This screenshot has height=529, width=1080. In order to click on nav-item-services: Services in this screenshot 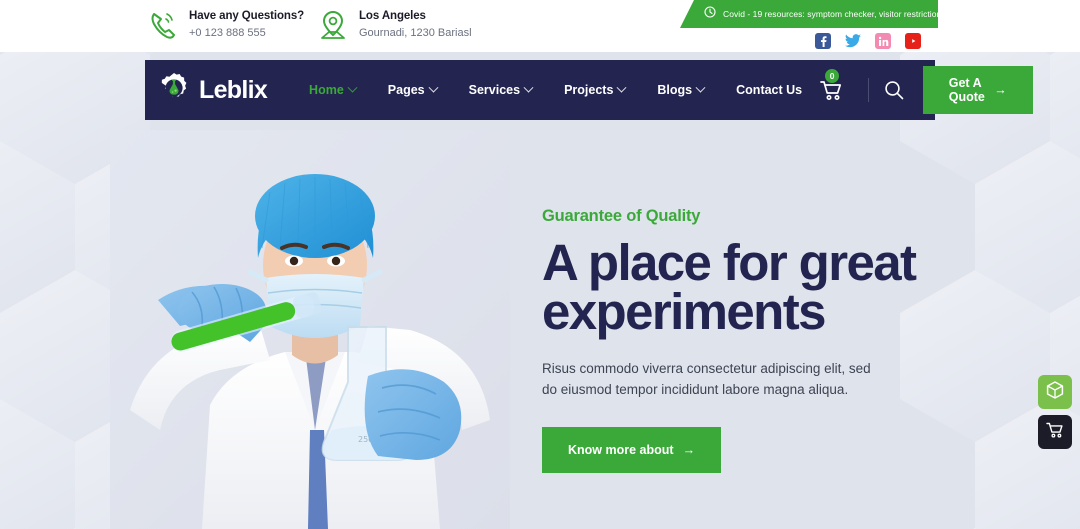, I will do `click(500, 89)`.